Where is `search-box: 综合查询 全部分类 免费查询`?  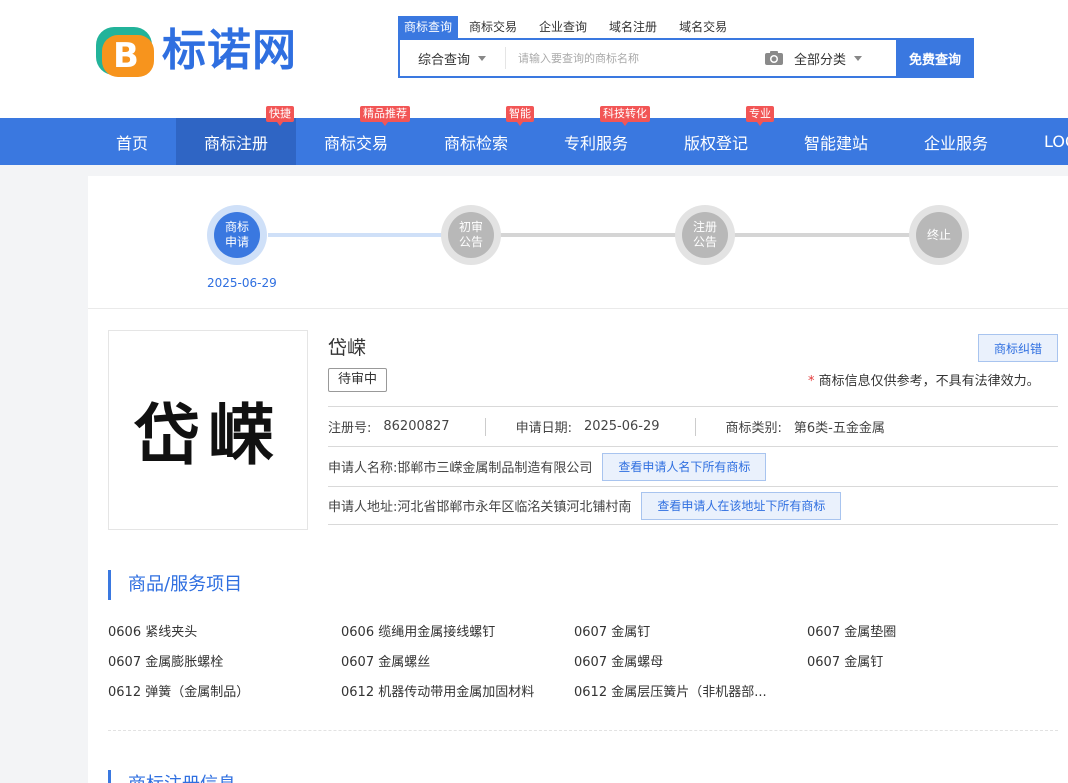
search-box: 综合查询 全部分类 免费查询 is located at coordinates (686, 58).